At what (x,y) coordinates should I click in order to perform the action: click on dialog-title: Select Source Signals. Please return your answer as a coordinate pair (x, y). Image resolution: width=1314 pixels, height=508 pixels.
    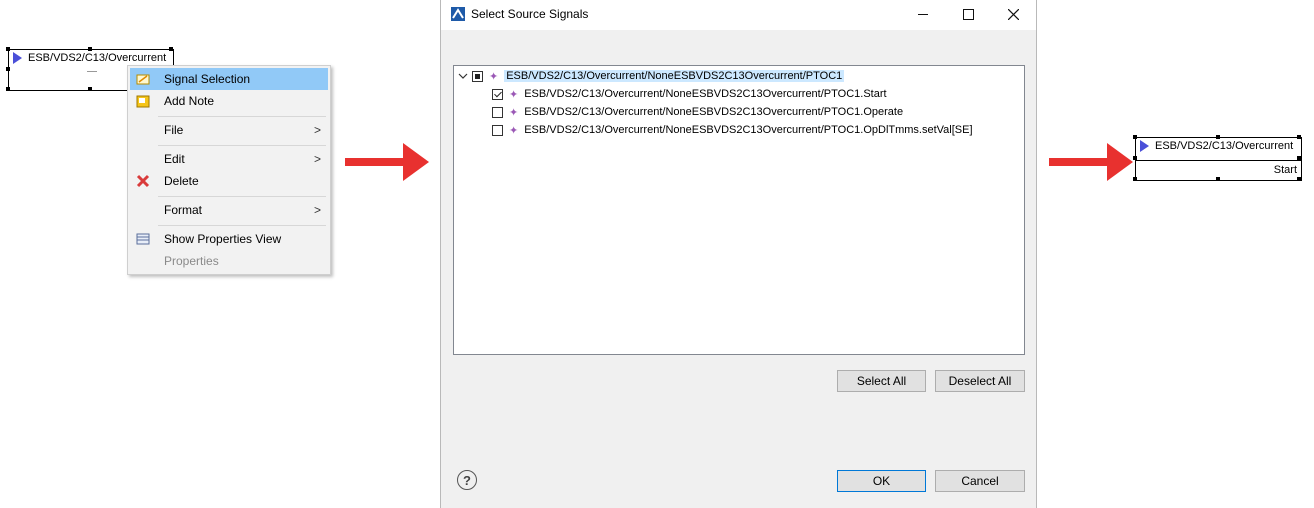
    Looking at the image, I should click on (530, 14).